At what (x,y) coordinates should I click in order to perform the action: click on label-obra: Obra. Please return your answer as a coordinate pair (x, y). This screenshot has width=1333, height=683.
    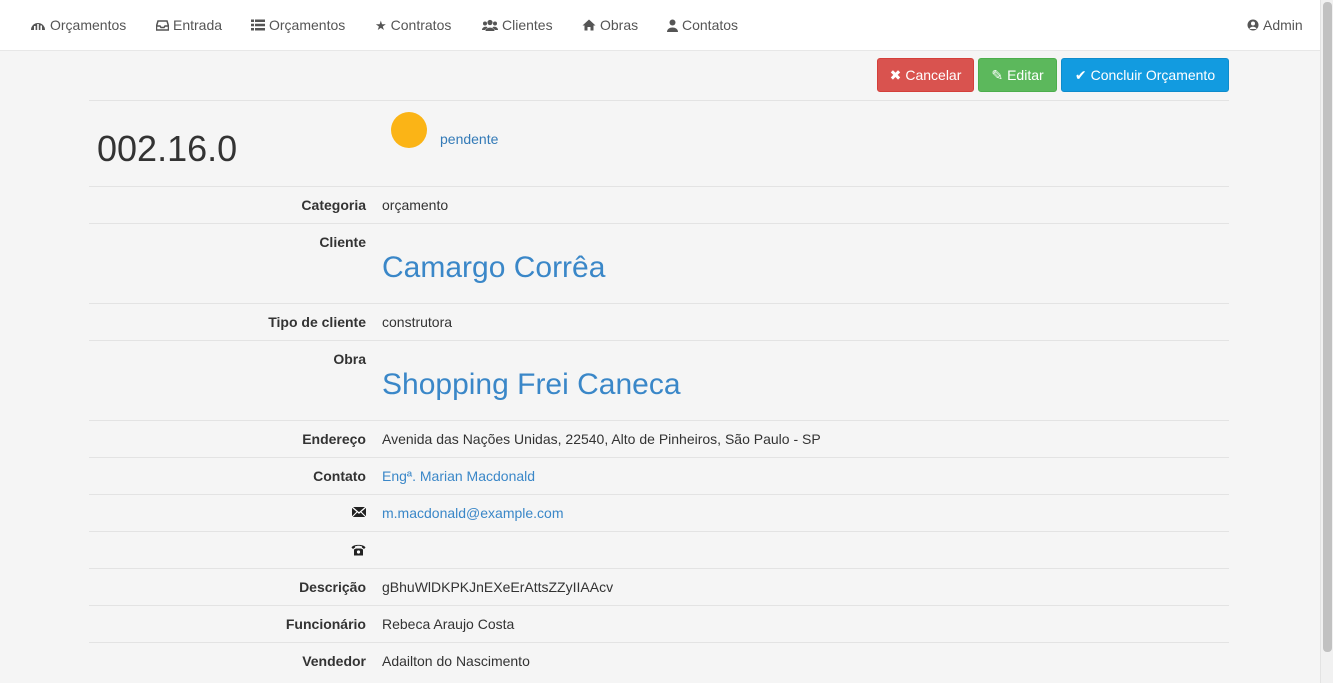
    Looking at the image, I should click on (349, 359).